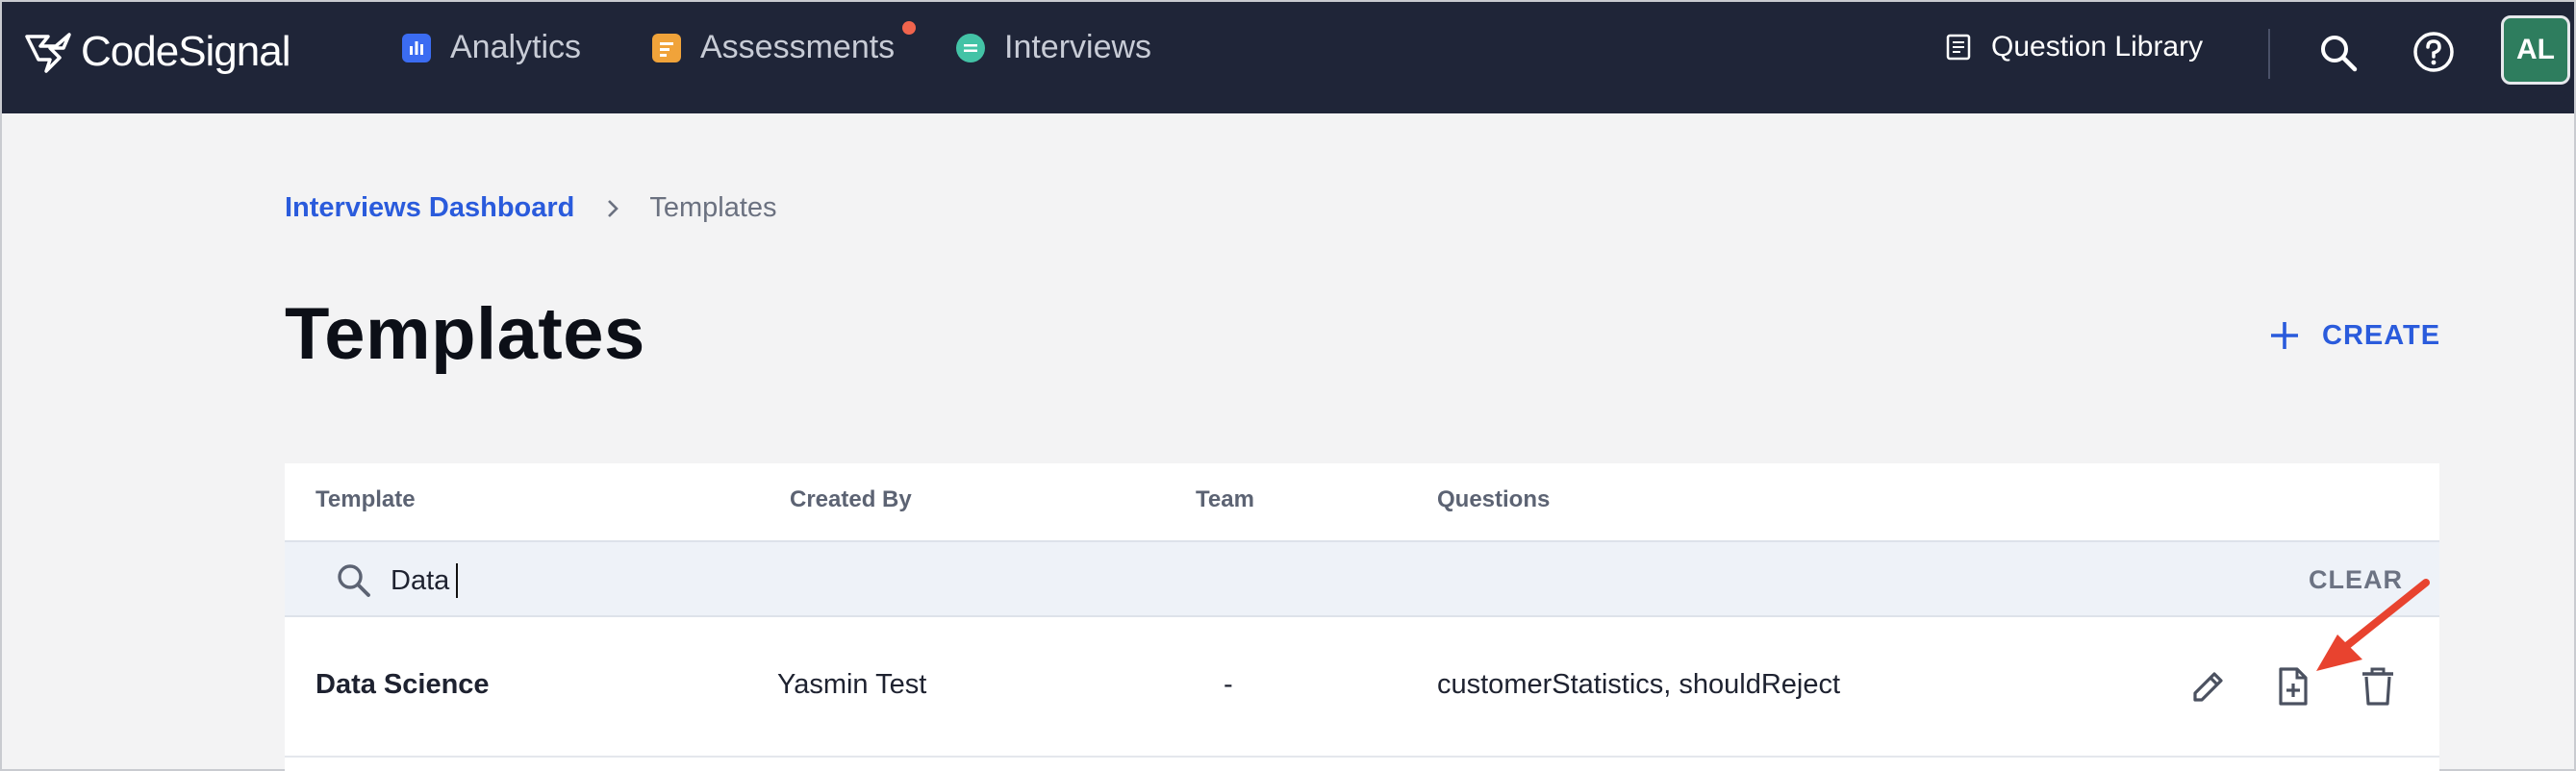 Image resolution: width=2576 pixels, height=771 pixels. Describe the element at coordinates (516, 47) in the screenshot. I see `nav-analytics-label: Analytics` at that location.